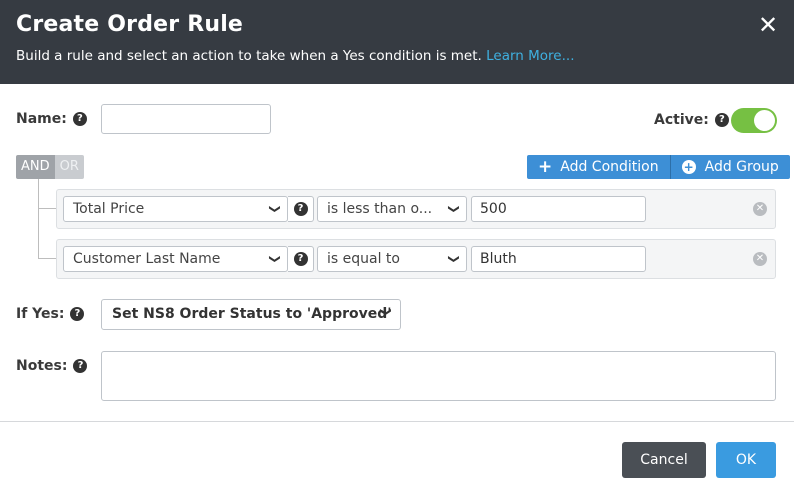 The image size is (794, 491). I want to click on plus-circle-icon: +, so click(688, 167).